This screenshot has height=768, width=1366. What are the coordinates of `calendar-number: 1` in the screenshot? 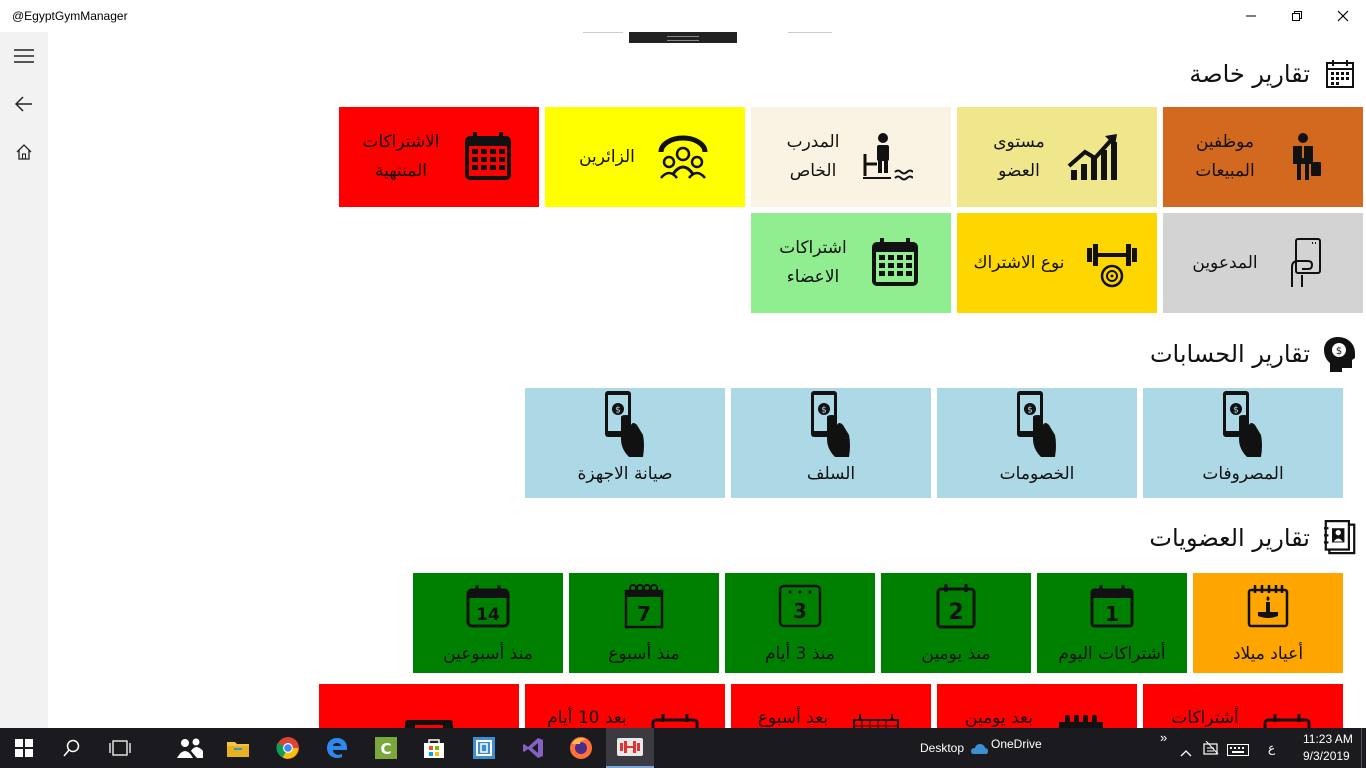 It's located at (1112, 614).